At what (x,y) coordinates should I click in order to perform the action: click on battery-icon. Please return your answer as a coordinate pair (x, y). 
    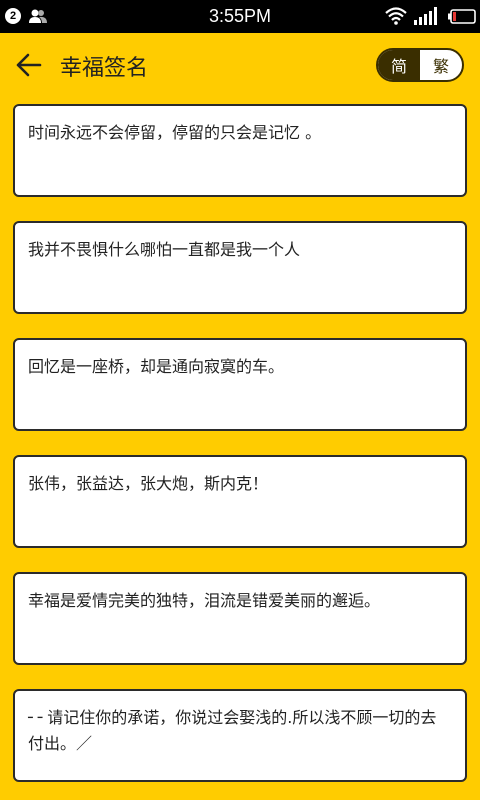
    Looking at the image, I should click on (462, 16).